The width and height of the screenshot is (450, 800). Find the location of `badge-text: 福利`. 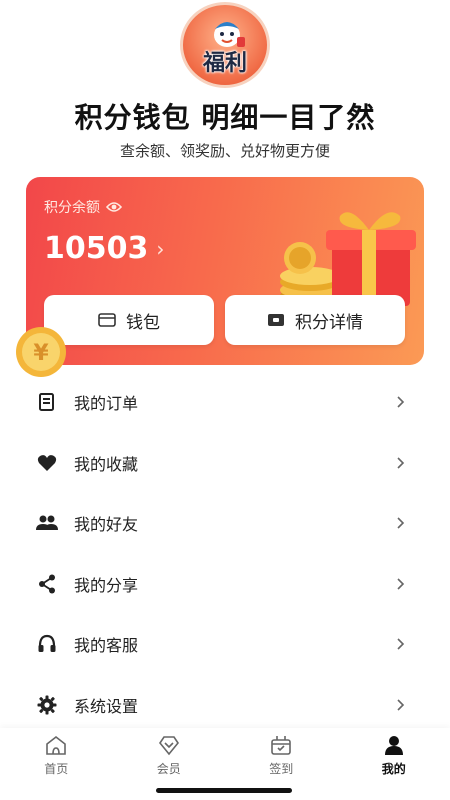

badge-text: 福利 is located at coordinates (224, 63).